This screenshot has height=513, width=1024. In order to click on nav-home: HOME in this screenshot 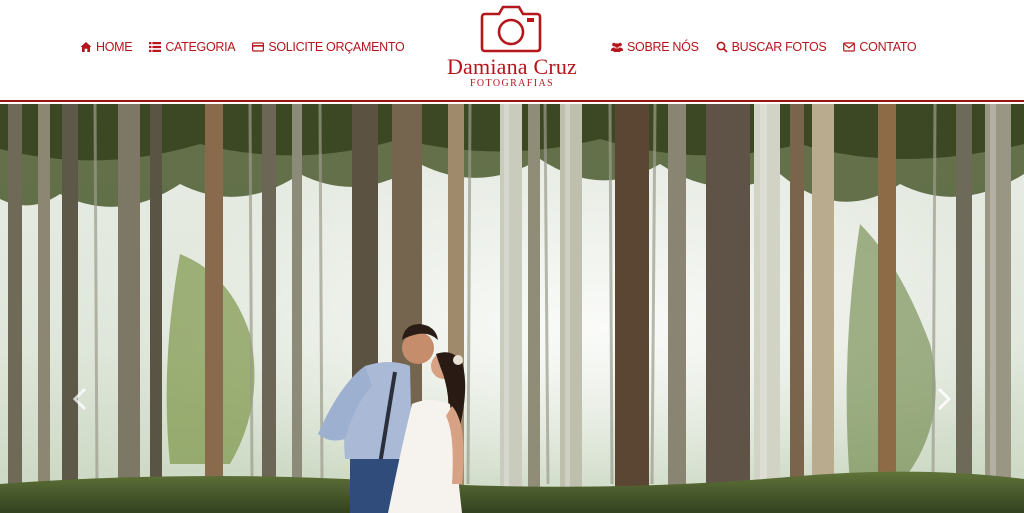, I will do `click(106, 47)`.